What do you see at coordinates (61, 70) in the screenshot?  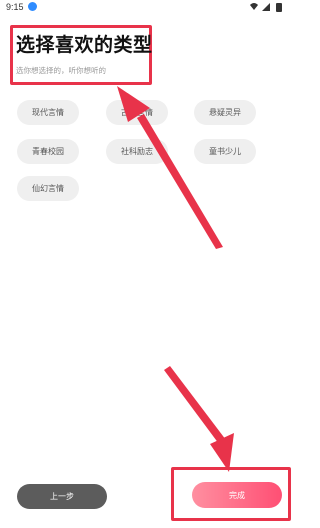 I see `page-subtitle: 选你想选择的，听你想听的` at bounding box center [61, 70].